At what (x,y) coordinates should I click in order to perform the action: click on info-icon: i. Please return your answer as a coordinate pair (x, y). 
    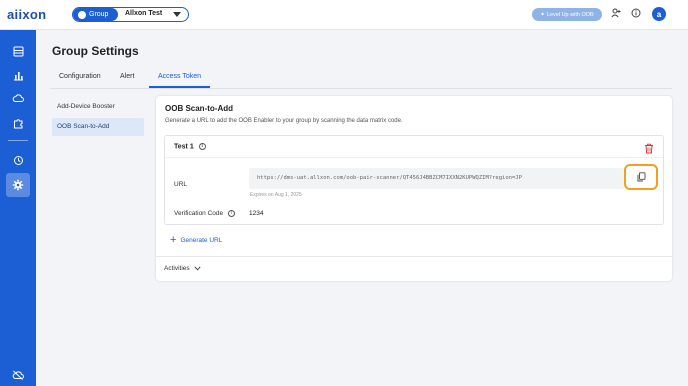
    Looking at the image, I should click on (202, 146).